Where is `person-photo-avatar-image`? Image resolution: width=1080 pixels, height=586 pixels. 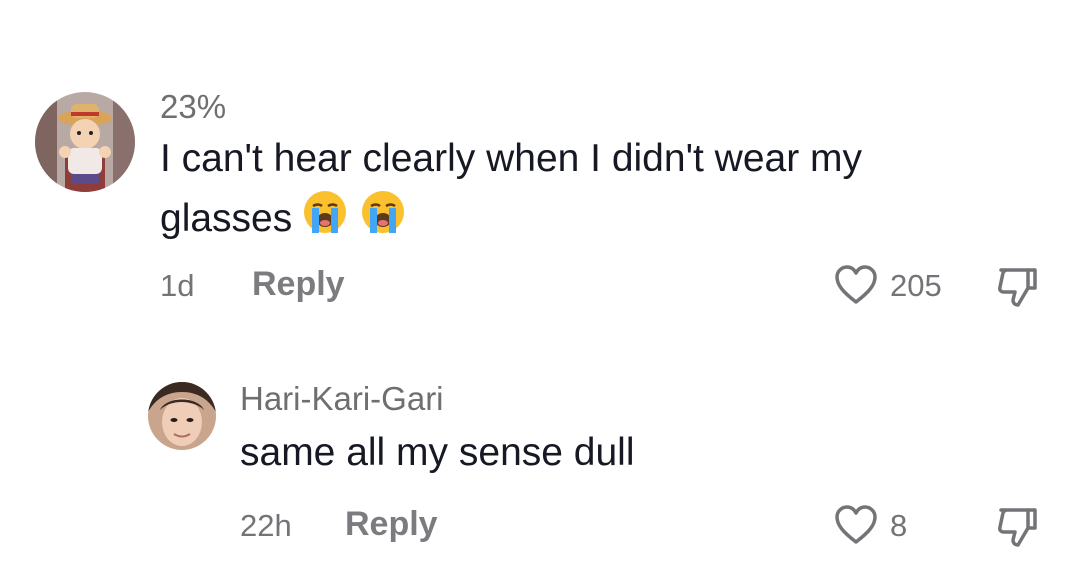
person-photo-avatar-image is located at coordinates (182, 416).